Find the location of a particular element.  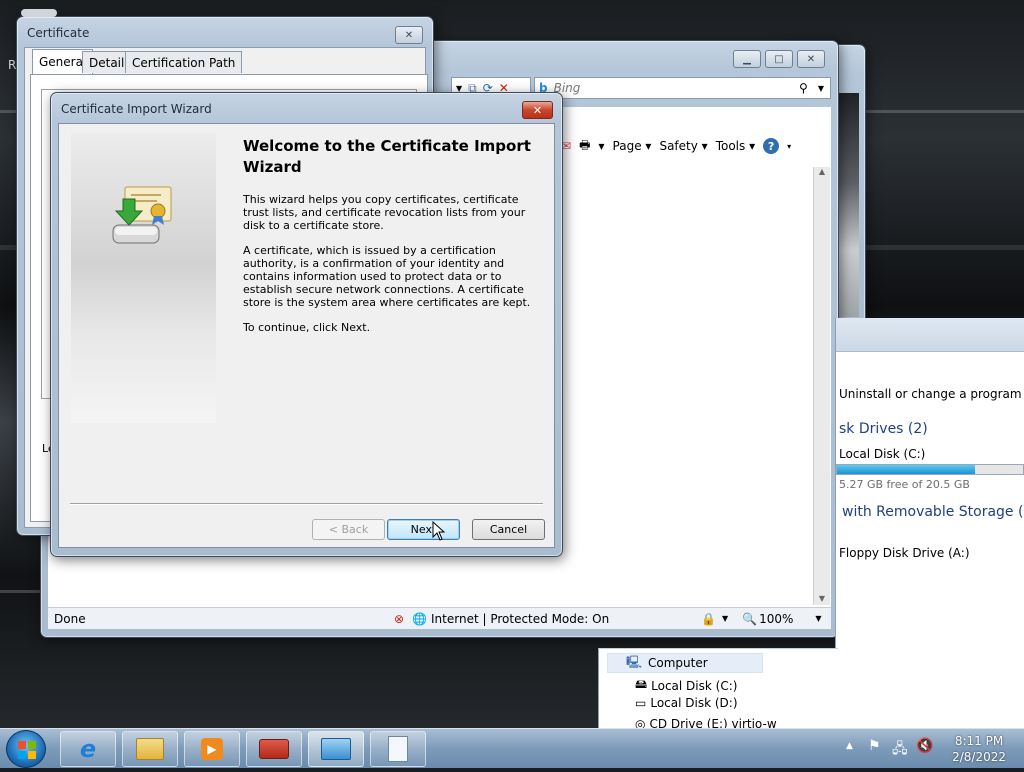

computer-icon: 🖳 is located at coordinates (634, 661).